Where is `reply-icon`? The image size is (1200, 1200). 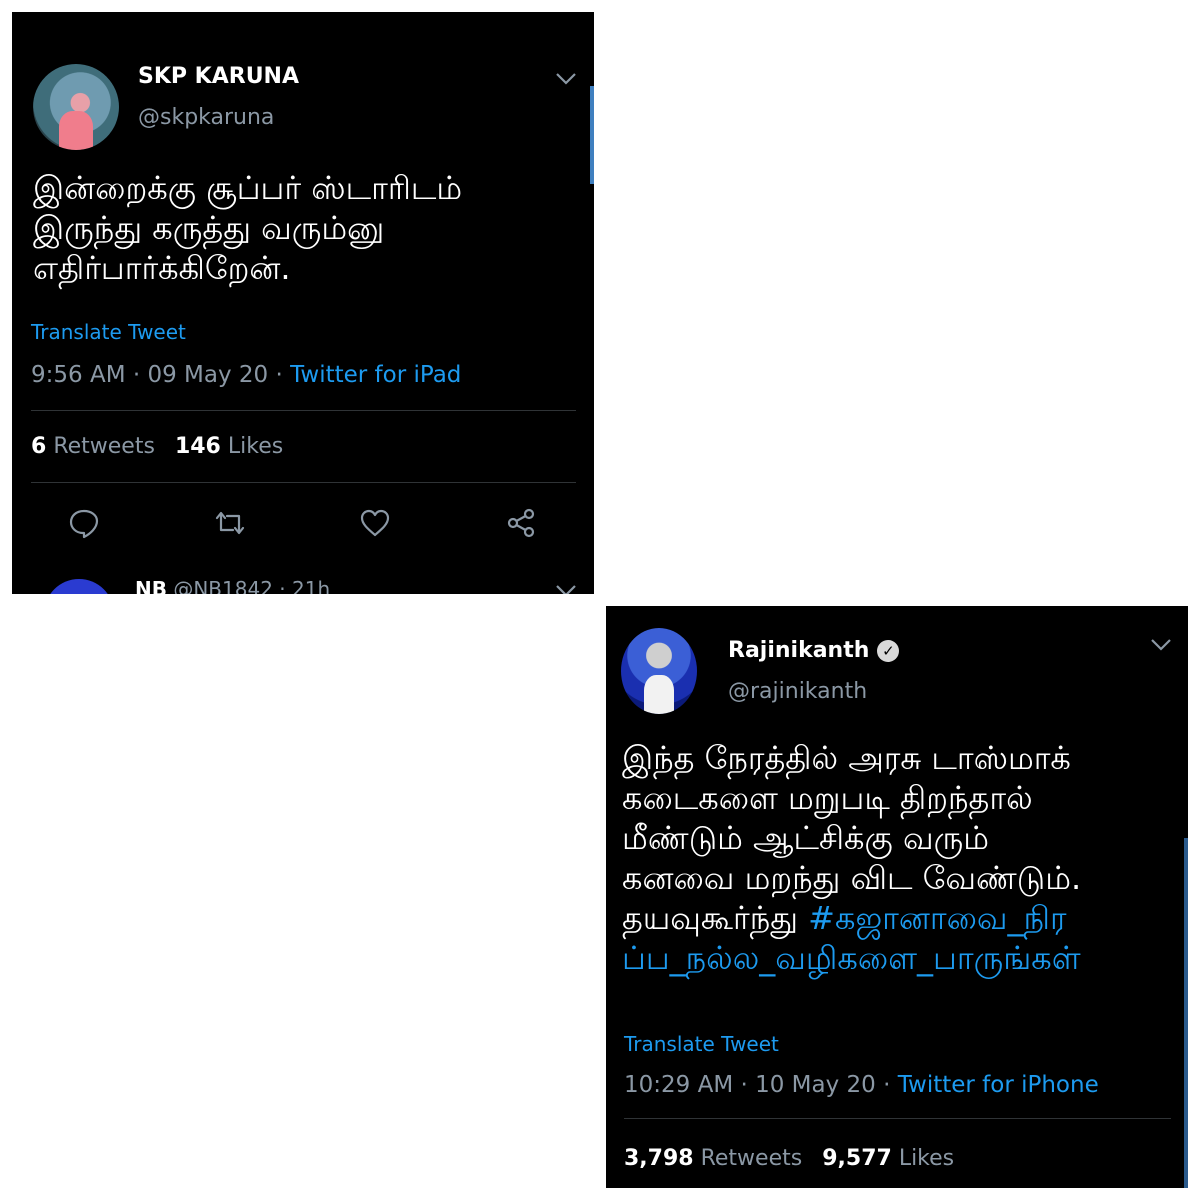 reply-icon is located at coordinates (84, 524).